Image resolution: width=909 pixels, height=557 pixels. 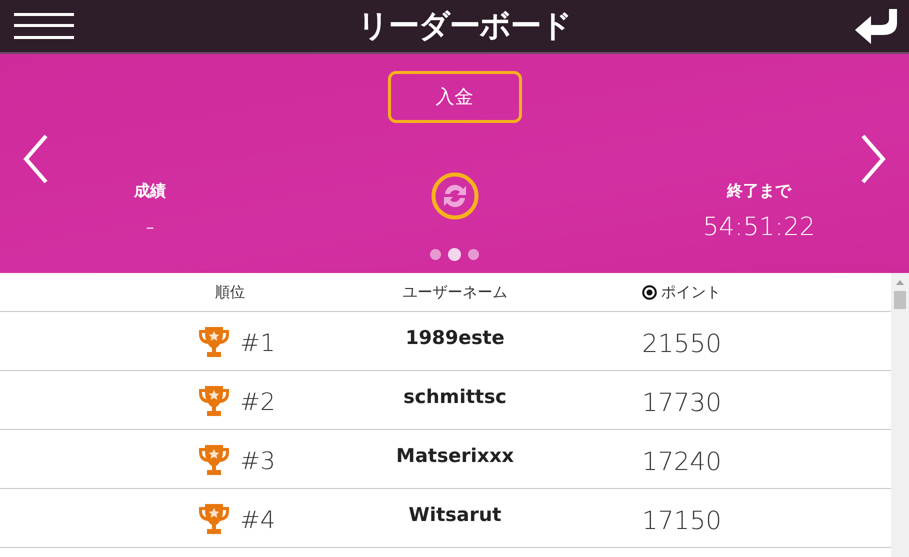 What do you see at coordinates (454, 196) in the screenshot?
I see `refresh-icon` at bounding box center [454, 196].